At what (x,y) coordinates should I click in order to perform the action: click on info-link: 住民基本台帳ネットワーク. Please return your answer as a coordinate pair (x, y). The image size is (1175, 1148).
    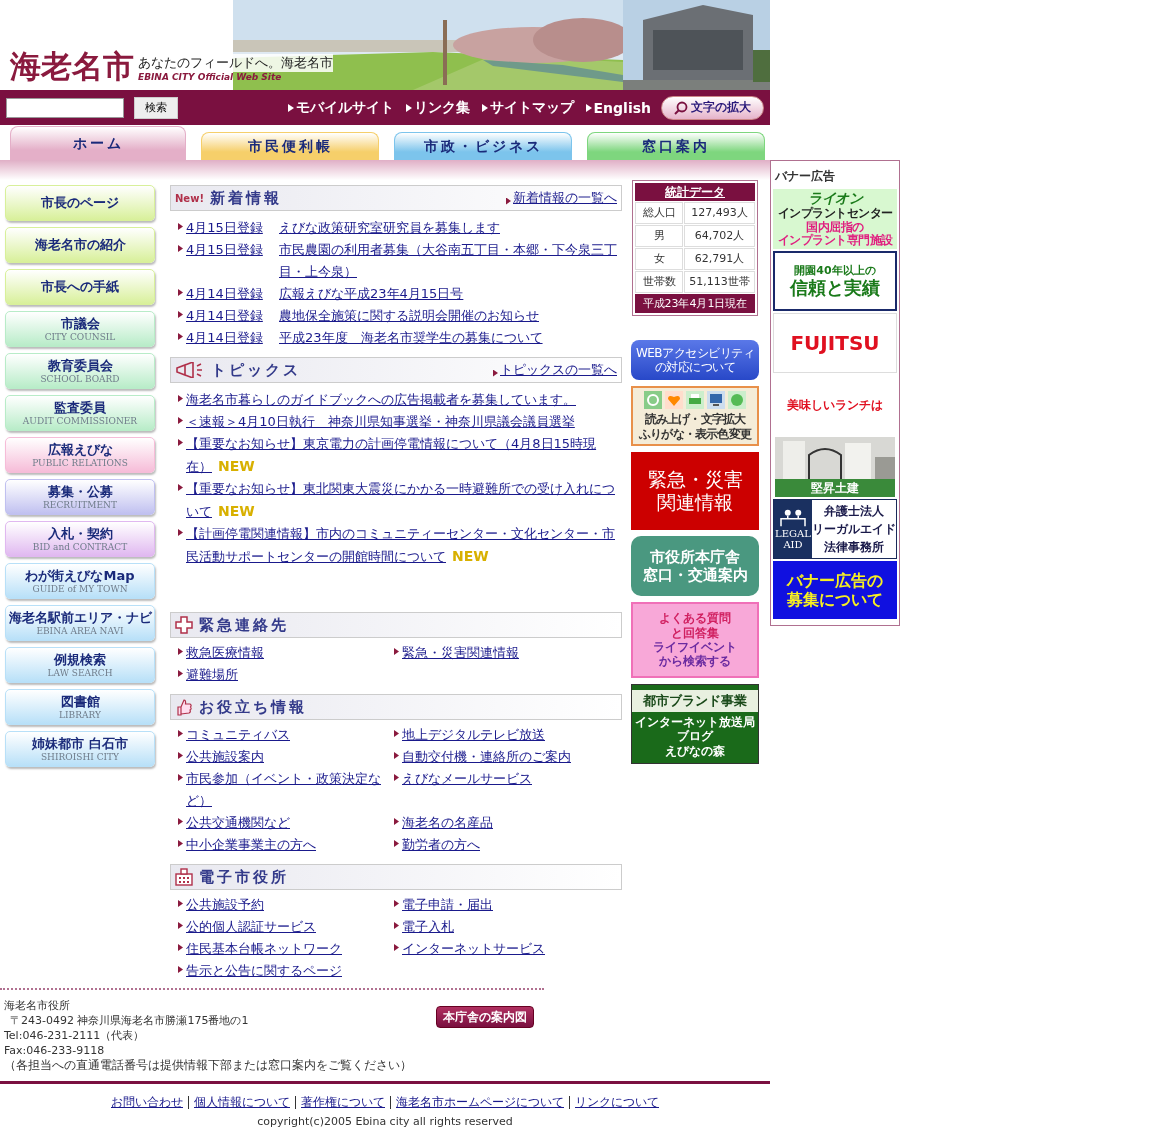
    Looking at the image, I should click on (264, 949).